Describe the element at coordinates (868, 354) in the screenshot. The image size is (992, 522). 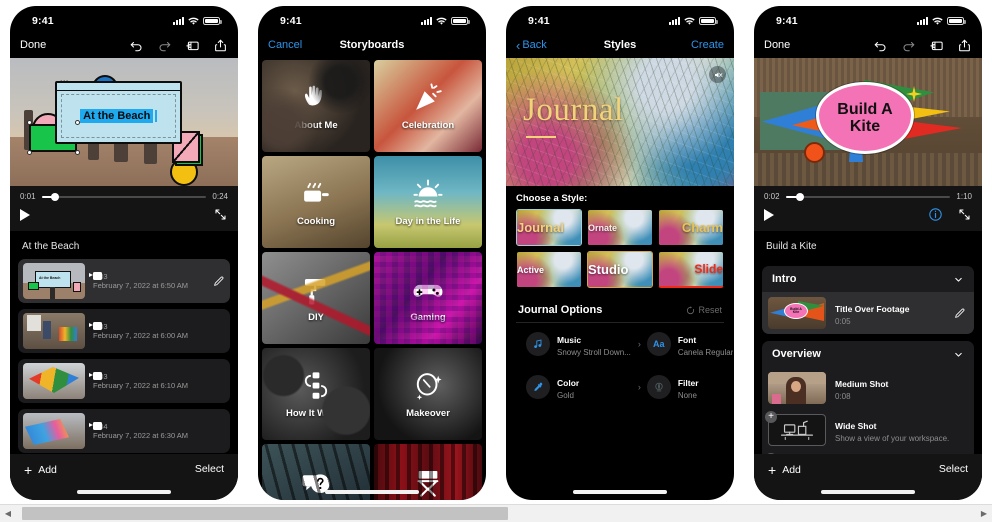
I see `section-header-overview: Overview` at that location.